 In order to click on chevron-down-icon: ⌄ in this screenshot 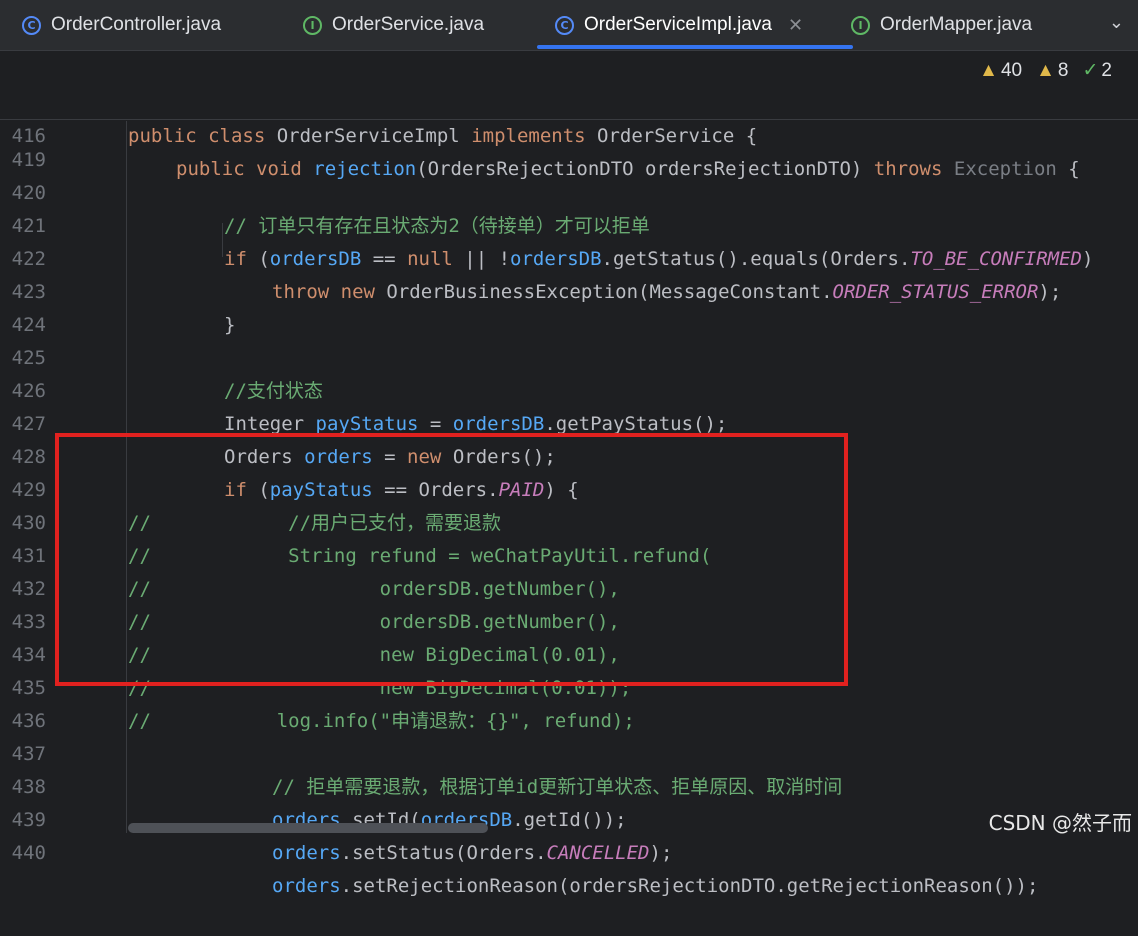, I will do `click(1116, 22)`.